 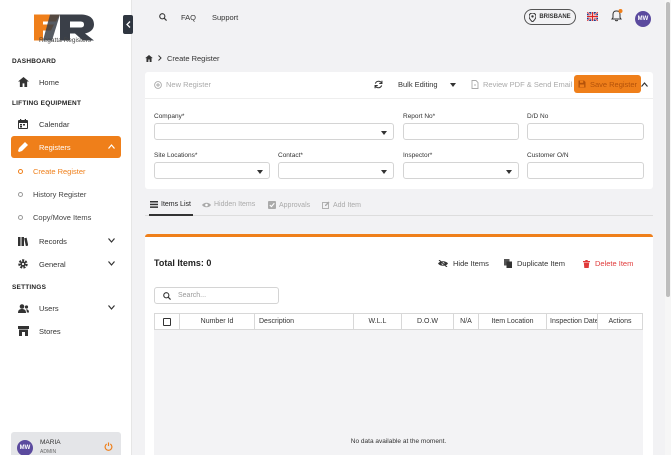 I want to click on eye-slash-icon, so click(x=443, y=263).